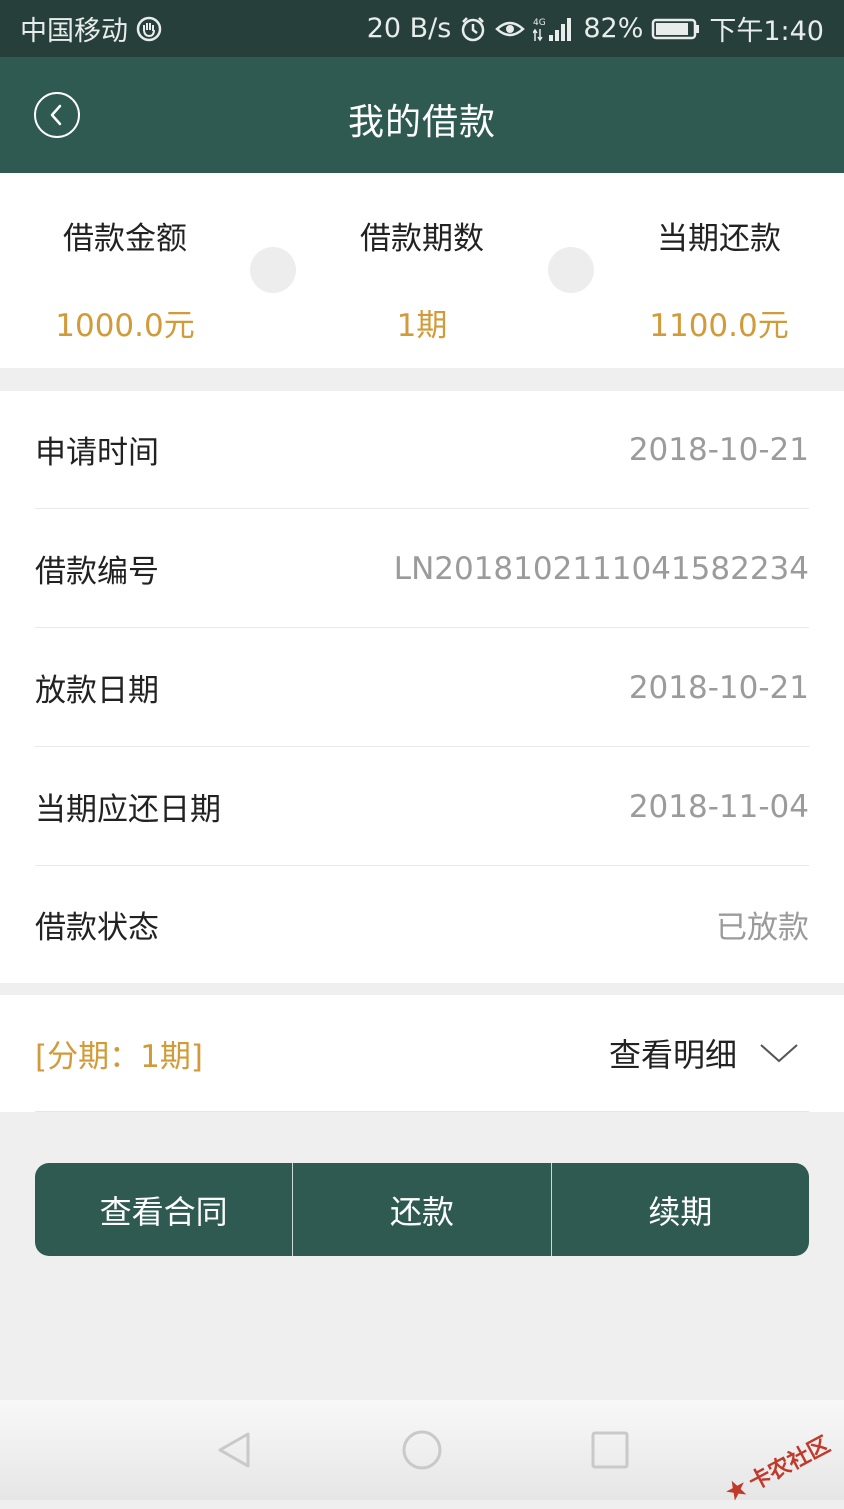  I want to click on watermark-text: 卡农社区, so click(789, 1464).